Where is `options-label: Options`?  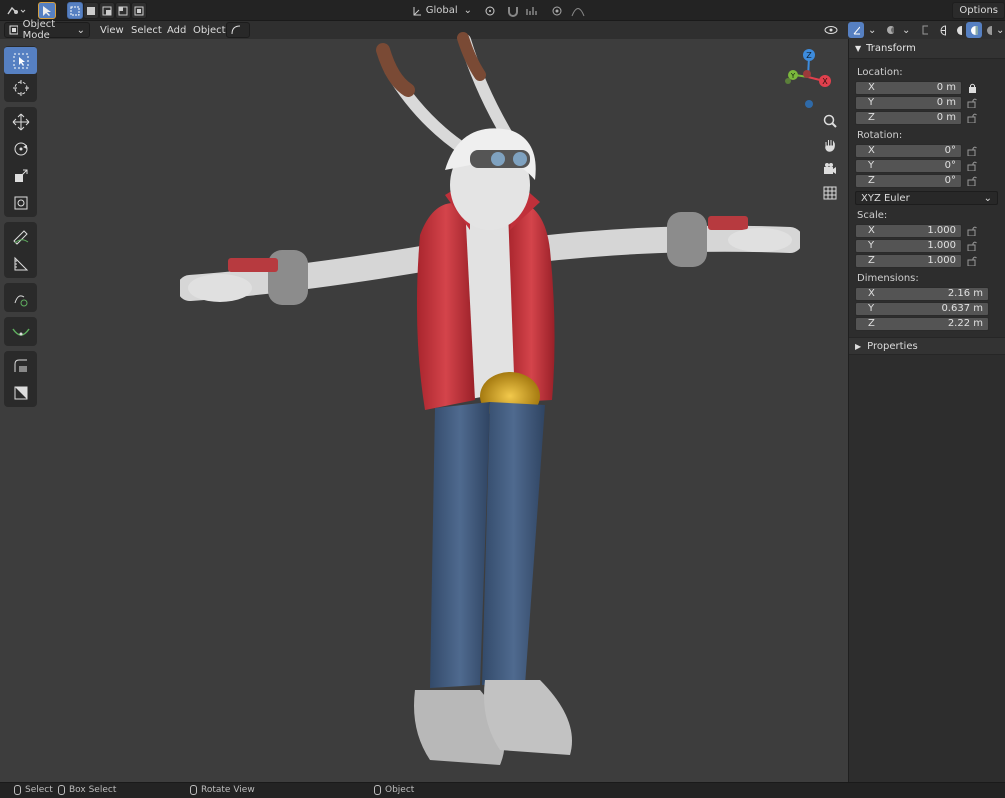
options-label: Options is located at coordinates (978, 10).